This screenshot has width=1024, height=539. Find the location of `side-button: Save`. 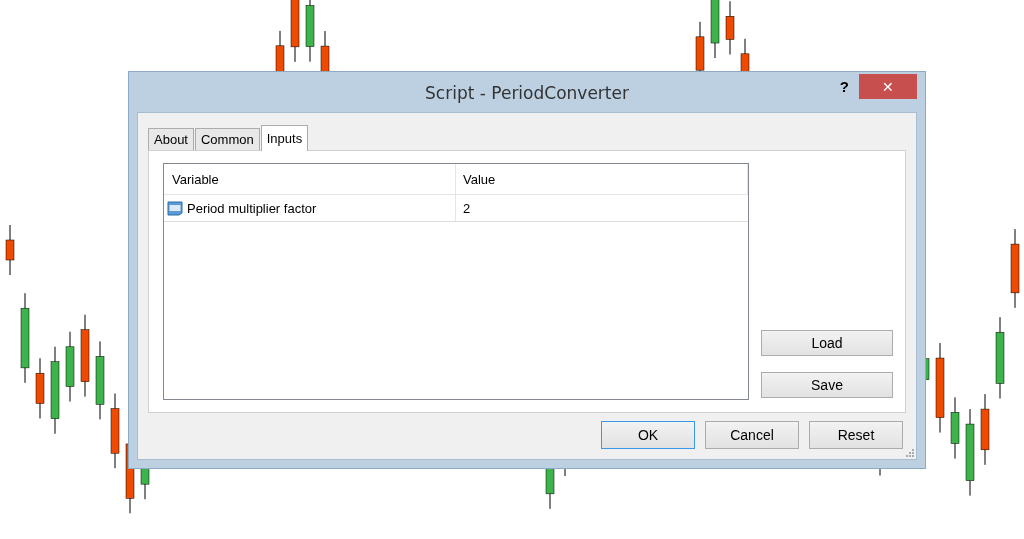

side-button: Save is located at coordinates (827, 385).